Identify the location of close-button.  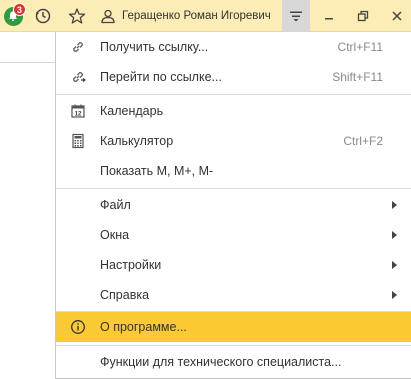
(397, 16).